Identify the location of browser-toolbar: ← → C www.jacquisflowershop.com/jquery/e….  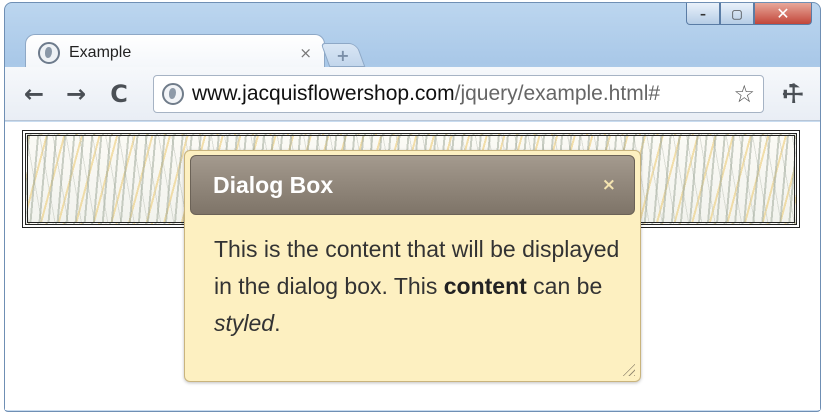
(412, 94).